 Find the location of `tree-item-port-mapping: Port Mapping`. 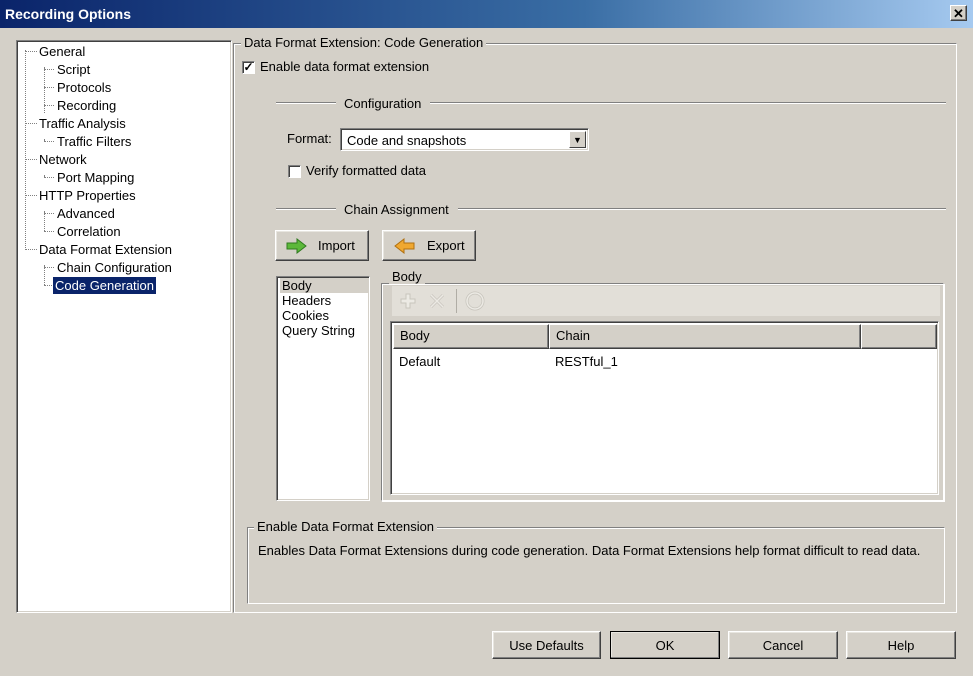

tree-item-port-mapping: Port Mapping is located at coordinates (95, 177).